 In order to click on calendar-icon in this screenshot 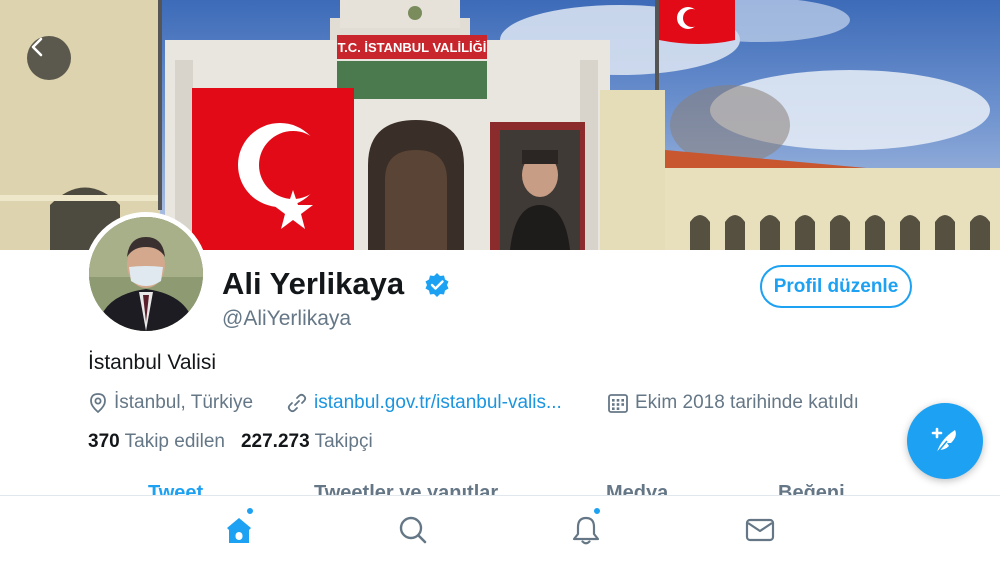, I will do `click(618, 403)`.